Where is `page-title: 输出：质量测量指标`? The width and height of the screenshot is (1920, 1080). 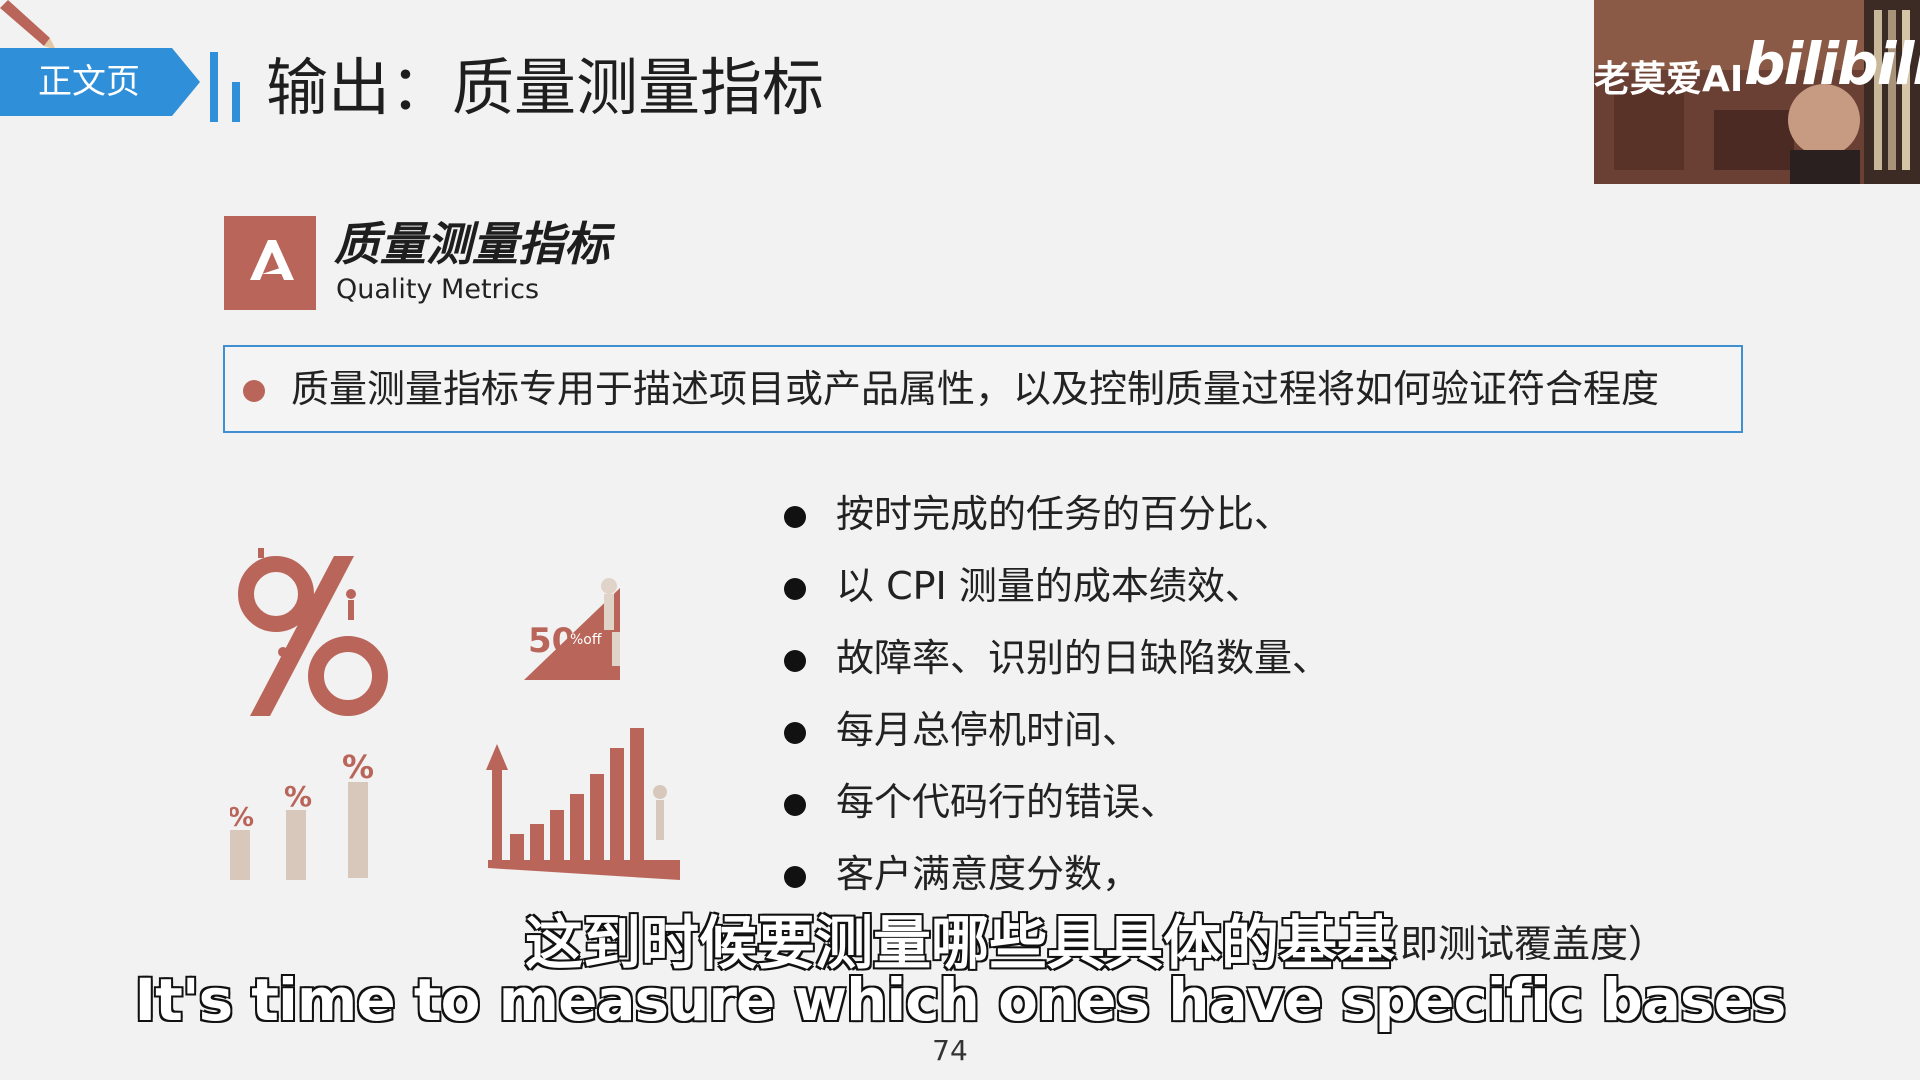 page-title: 输出：质量测量指标 is located at coordinates (545, 87).